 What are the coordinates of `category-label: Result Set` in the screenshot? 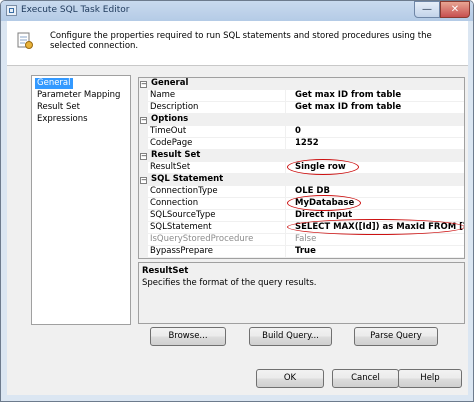 It's located at (176, 155).